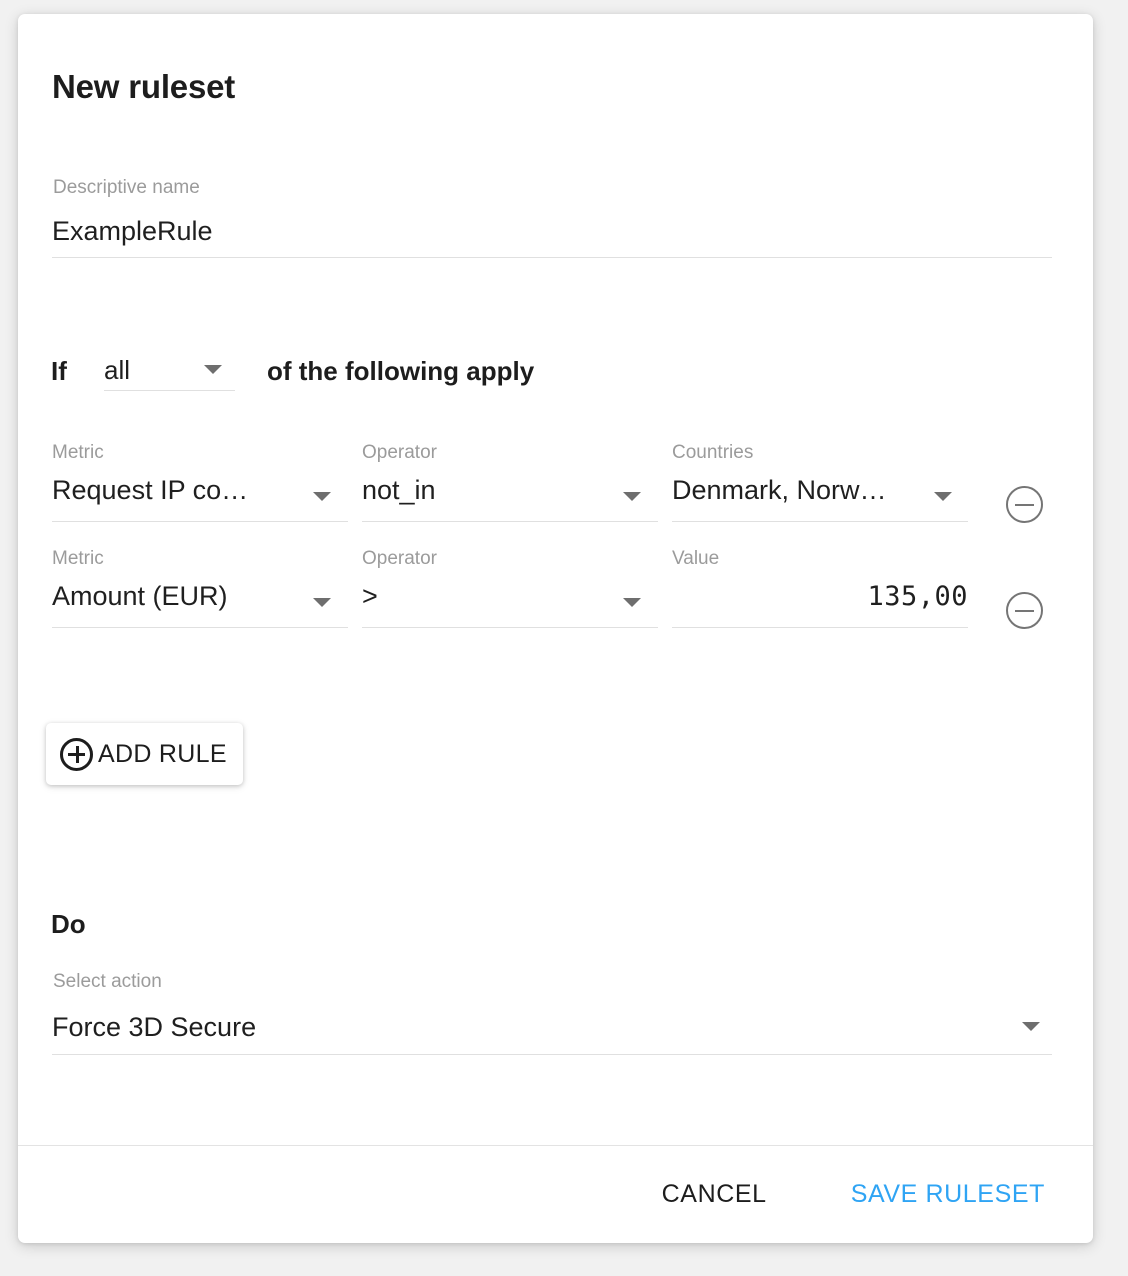 Image resolution: width=1128 pixels, height=1276 pixels. What do you see at coordinates (917, 596) in the screenshot?
I see `value-input: 135,00` at bounding box center [917, 596].